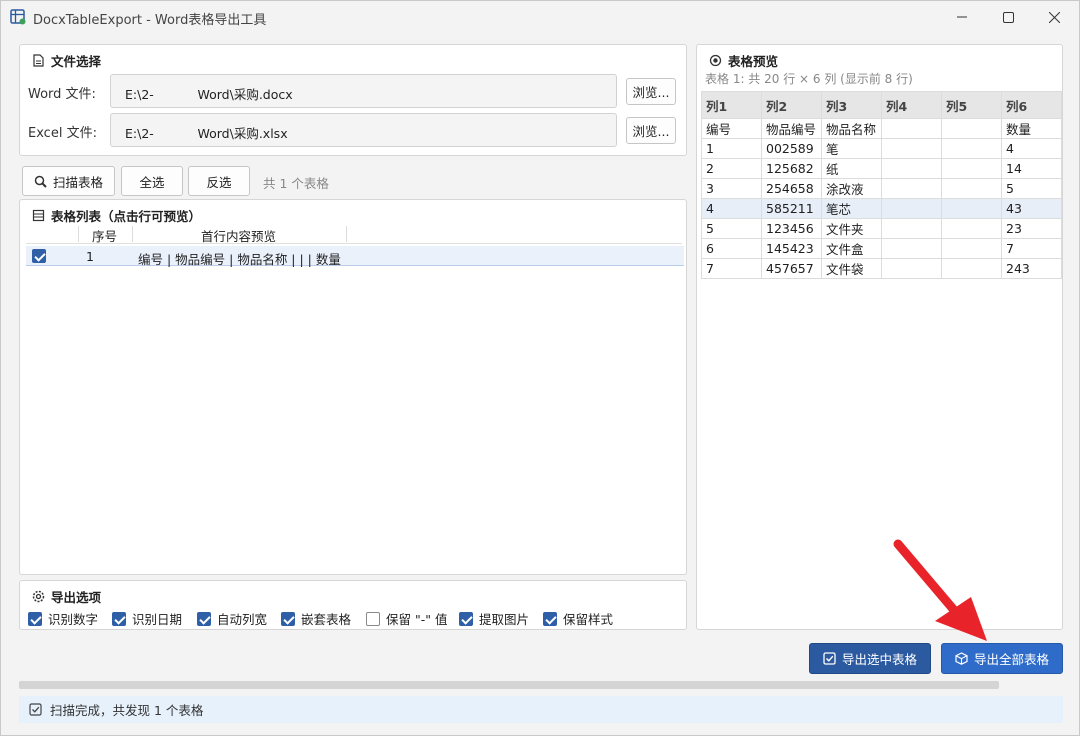 The image size is (1080, 736). I want to click on preview-col-header: 列4, so click(911, 105).